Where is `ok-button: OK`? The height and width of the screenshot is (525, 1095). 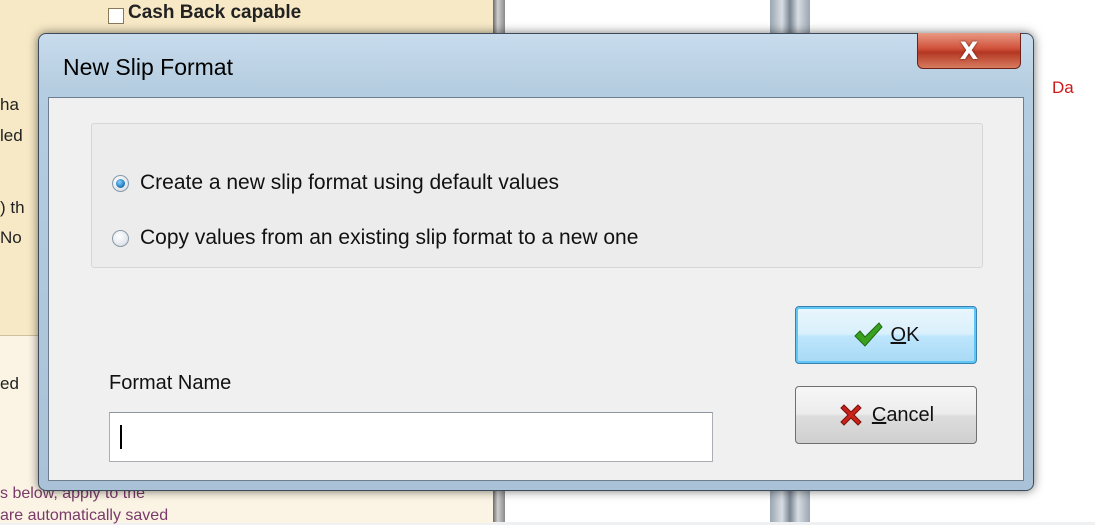 ok-button: OK is located at coordinates (886, 335).